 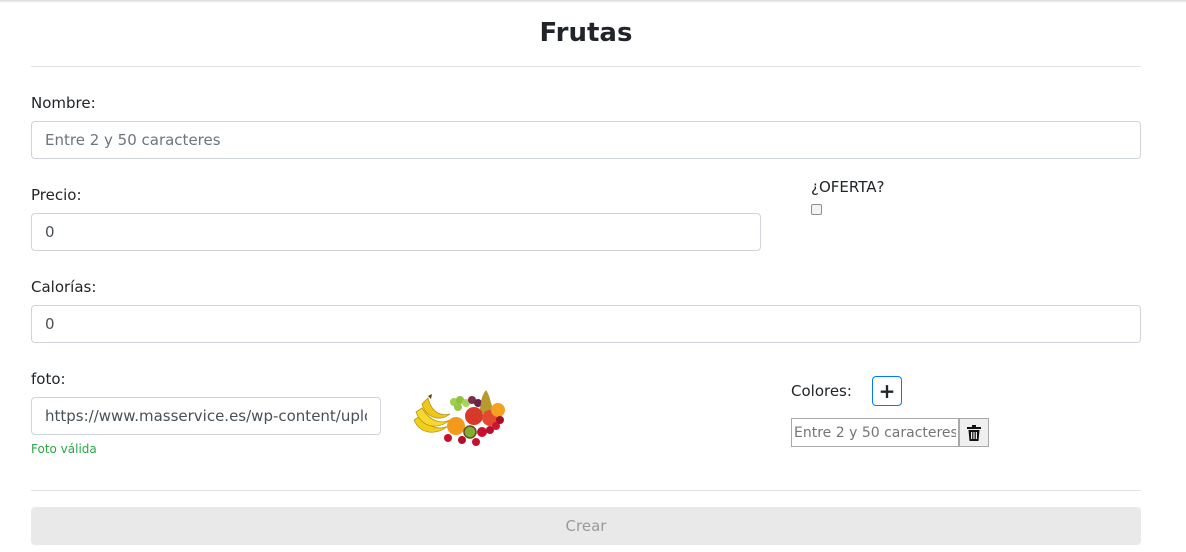 What do you see at coordinates (48, 379) in the screenshot?
I see `foto-label: foto:` at bounding box center [48, 379].